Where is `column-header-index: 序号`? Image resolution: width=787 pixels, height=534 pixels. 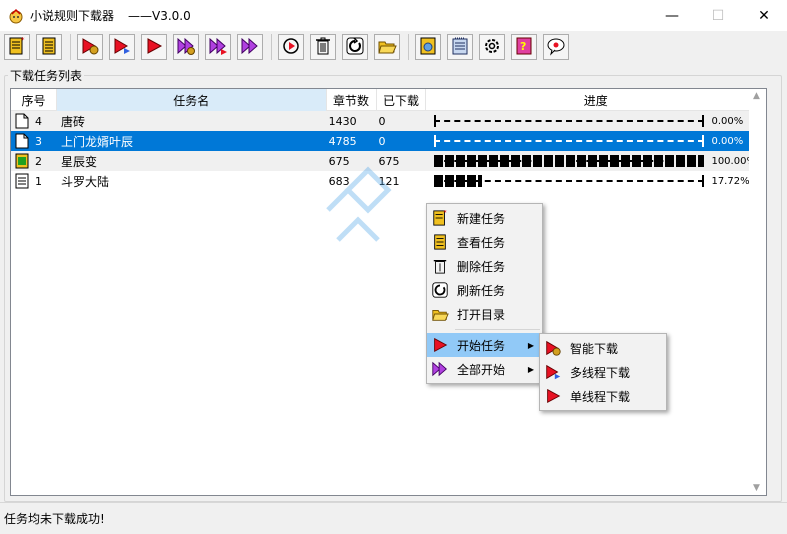
column-header-index: 序号 is located at coordinates (34, 100).